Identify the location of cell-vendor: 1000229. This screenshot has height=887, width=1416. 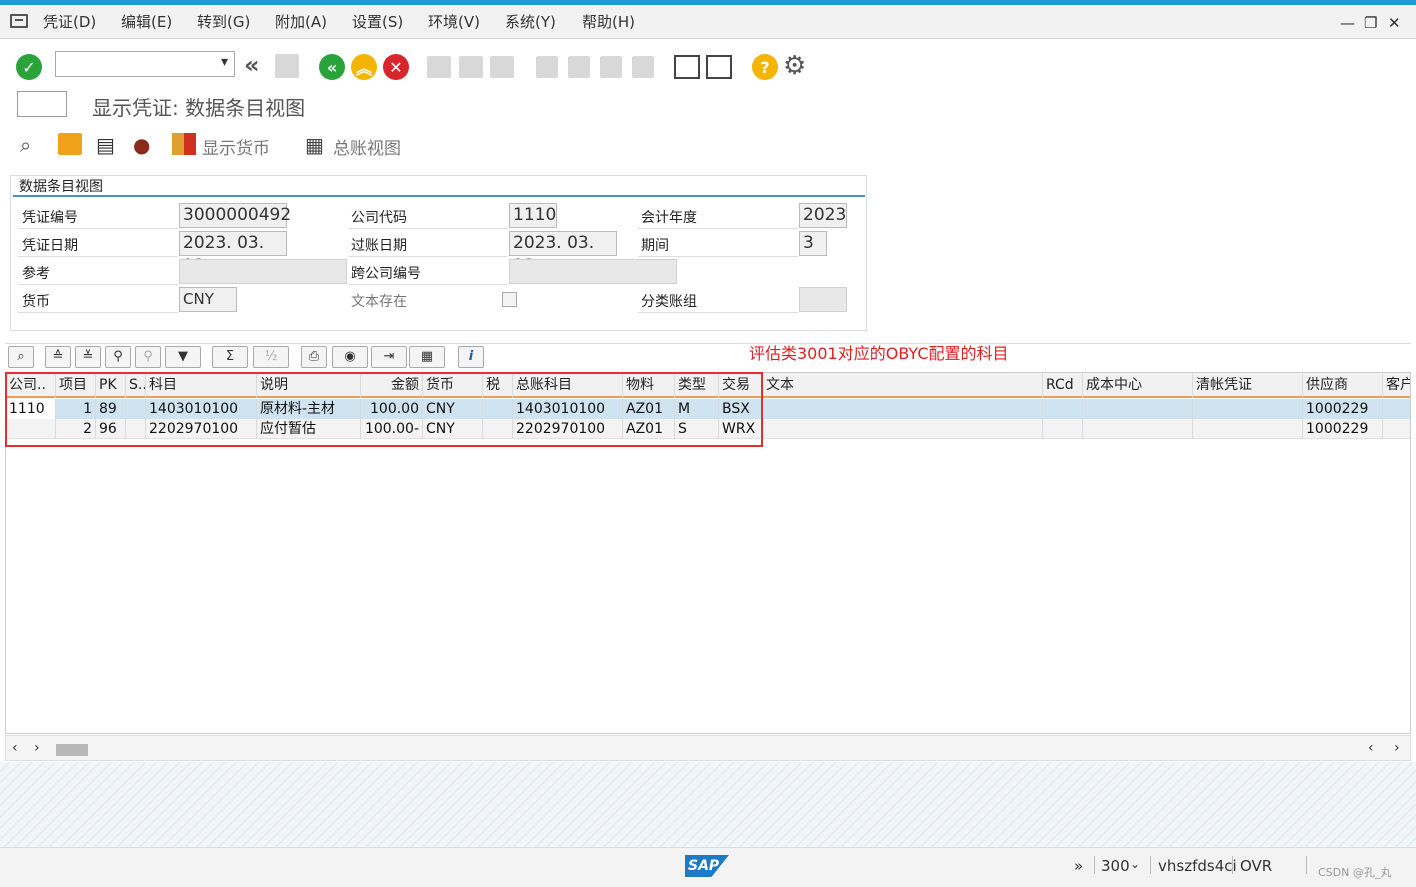
(1343, 429).